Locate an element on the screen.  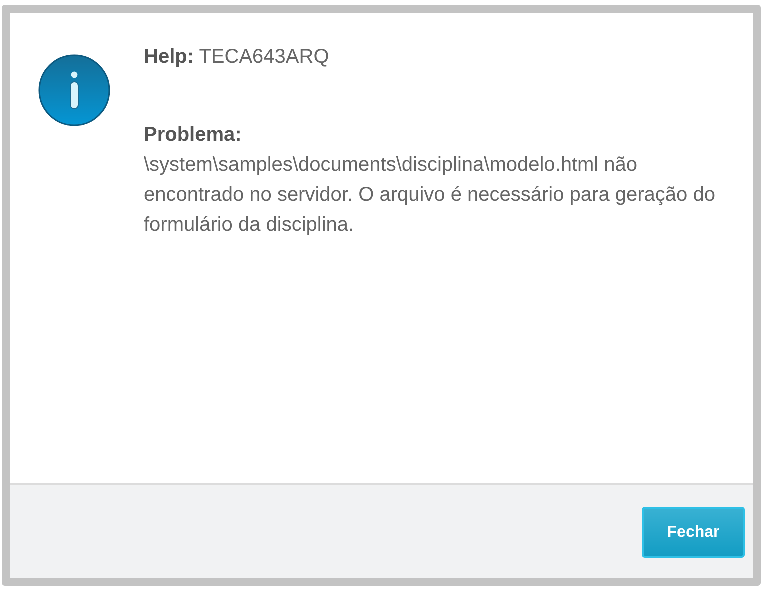
problem-heading: Problema: is located at coordinates (193, 135).